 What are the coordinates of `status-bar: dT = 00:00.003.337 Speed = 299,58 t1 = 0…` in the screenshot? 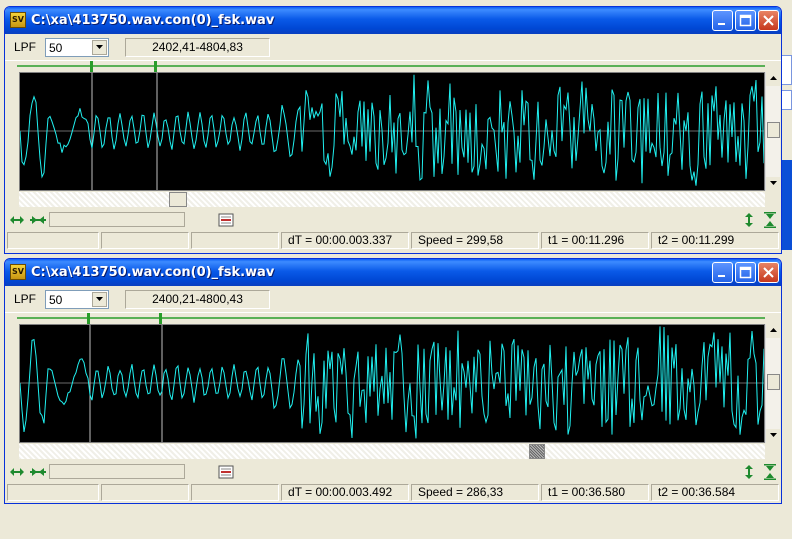 It's located at (393, 240).